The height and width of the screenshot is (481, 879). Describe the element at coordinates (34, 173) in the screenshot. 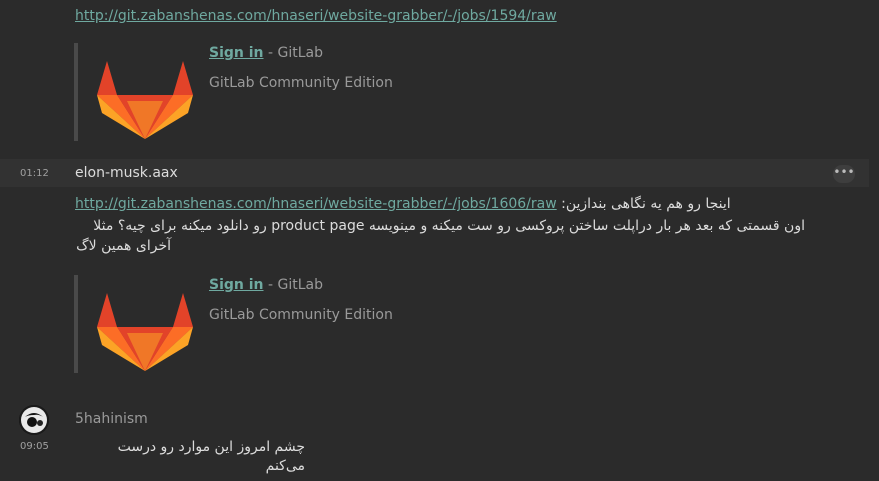

I see `message-timestamp: 01:12` at that location.